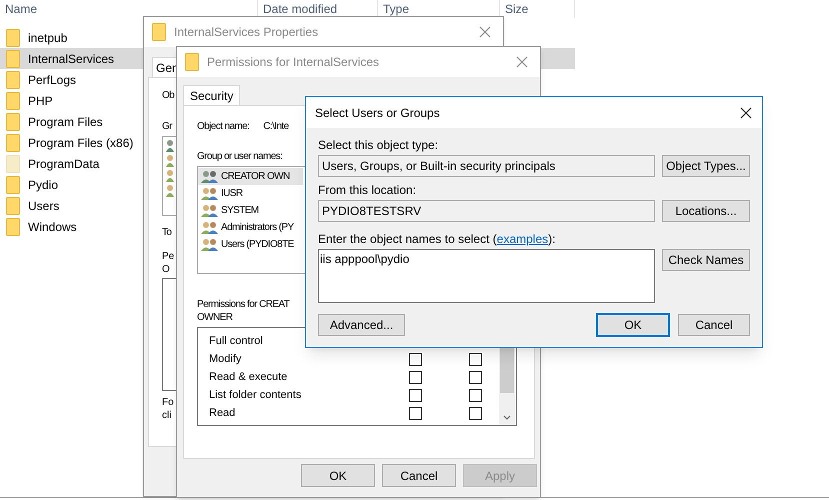 This screenshot has width=829, height=500. I want to click on window-title: InternalServices Properties, so click(246, 32).